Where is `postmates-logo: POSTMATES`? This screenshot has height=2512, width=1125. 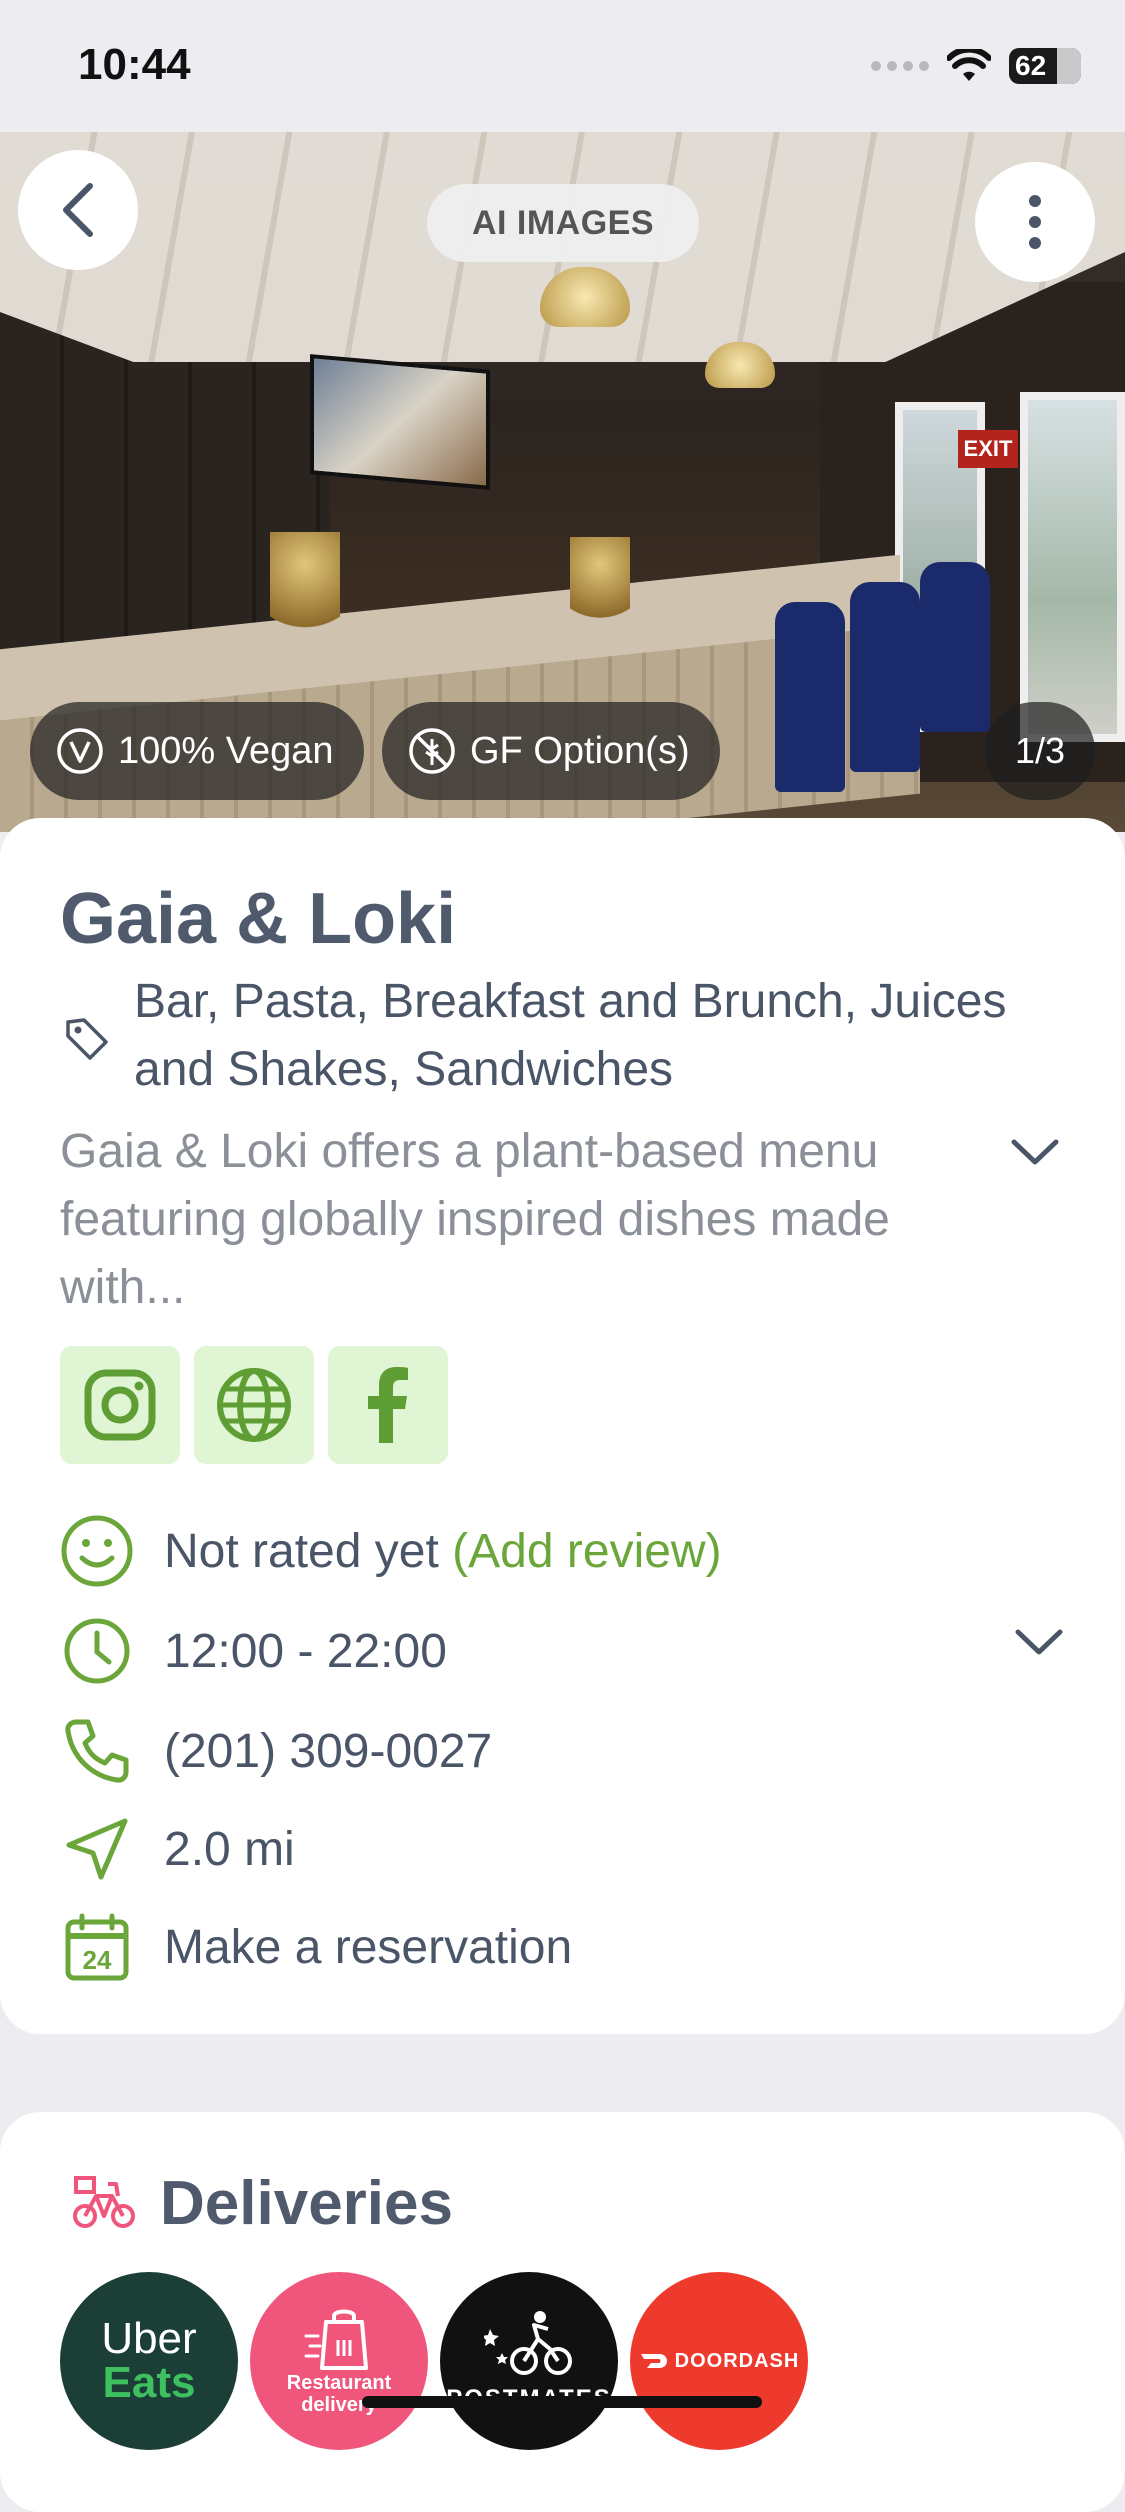 postmates-logo: POSTMATES is located at coordinates (529, 2361).